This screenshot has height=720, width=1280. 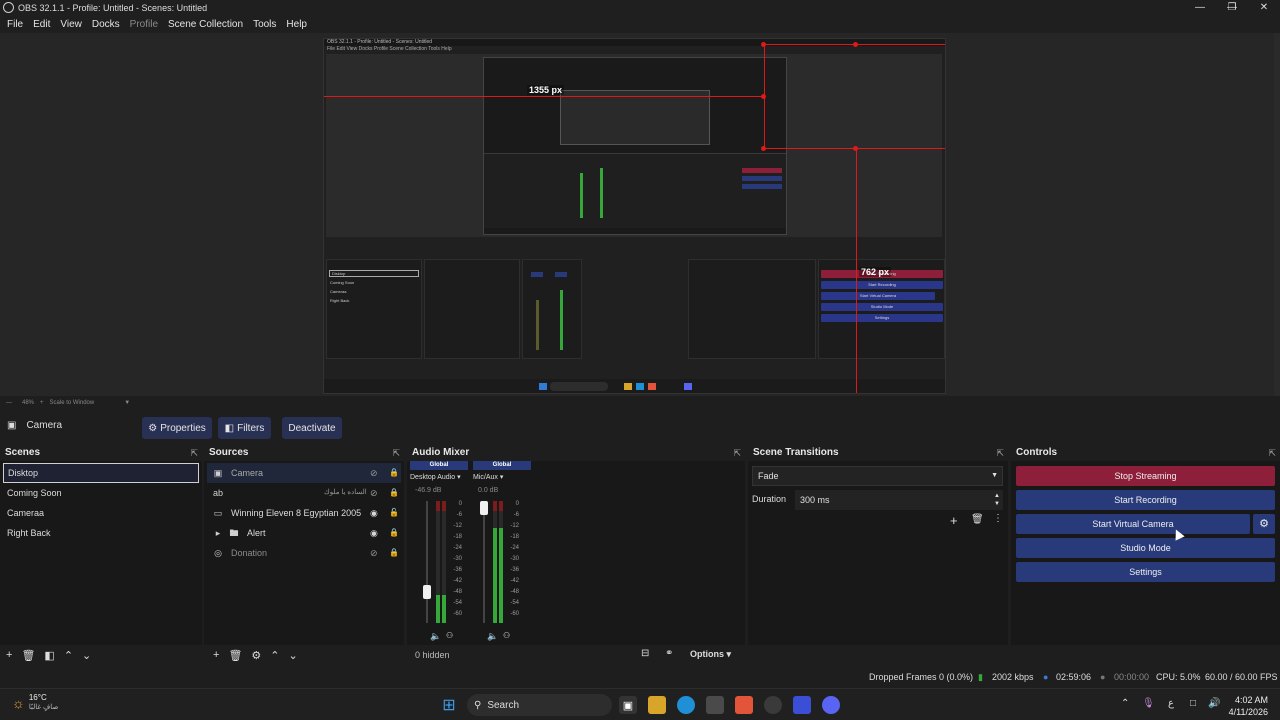 What do you see at coordinates (9, 403) in the screenshot?
I see `zoom-minus-icon: —` at bounding box center [9, 403].